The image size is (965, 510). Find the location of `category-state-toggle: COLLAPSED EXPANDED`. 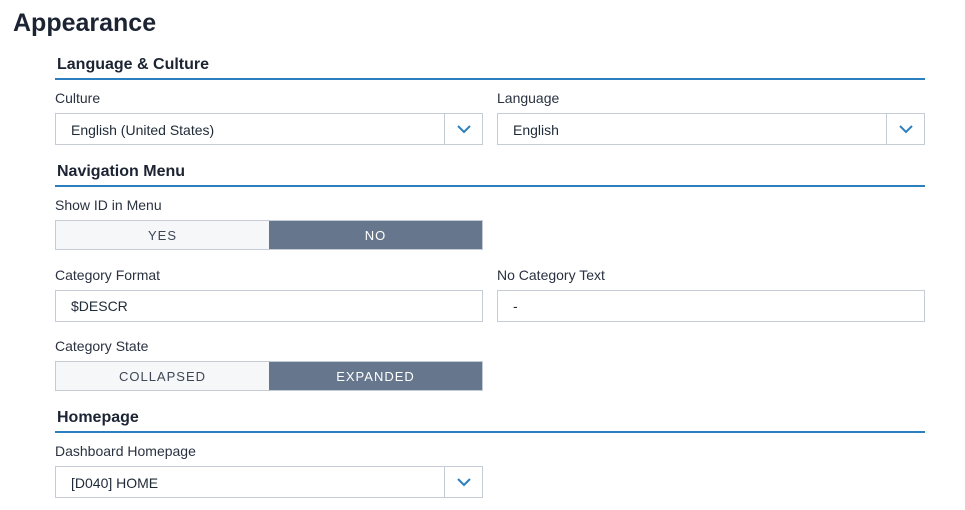

category-state-toggle: COLLAPSED EXPANDED is located at coordinates (269, 376).